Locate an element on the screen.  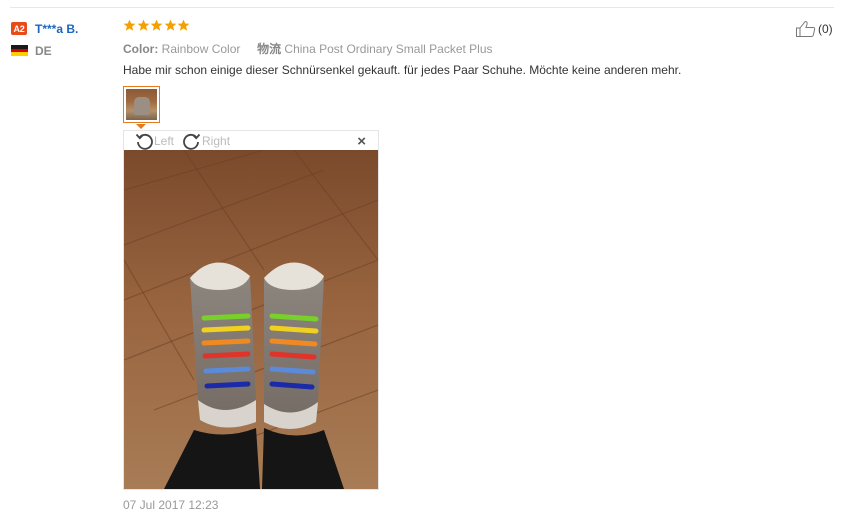
helpful-count: (0) is located at coordinates (825, 29).